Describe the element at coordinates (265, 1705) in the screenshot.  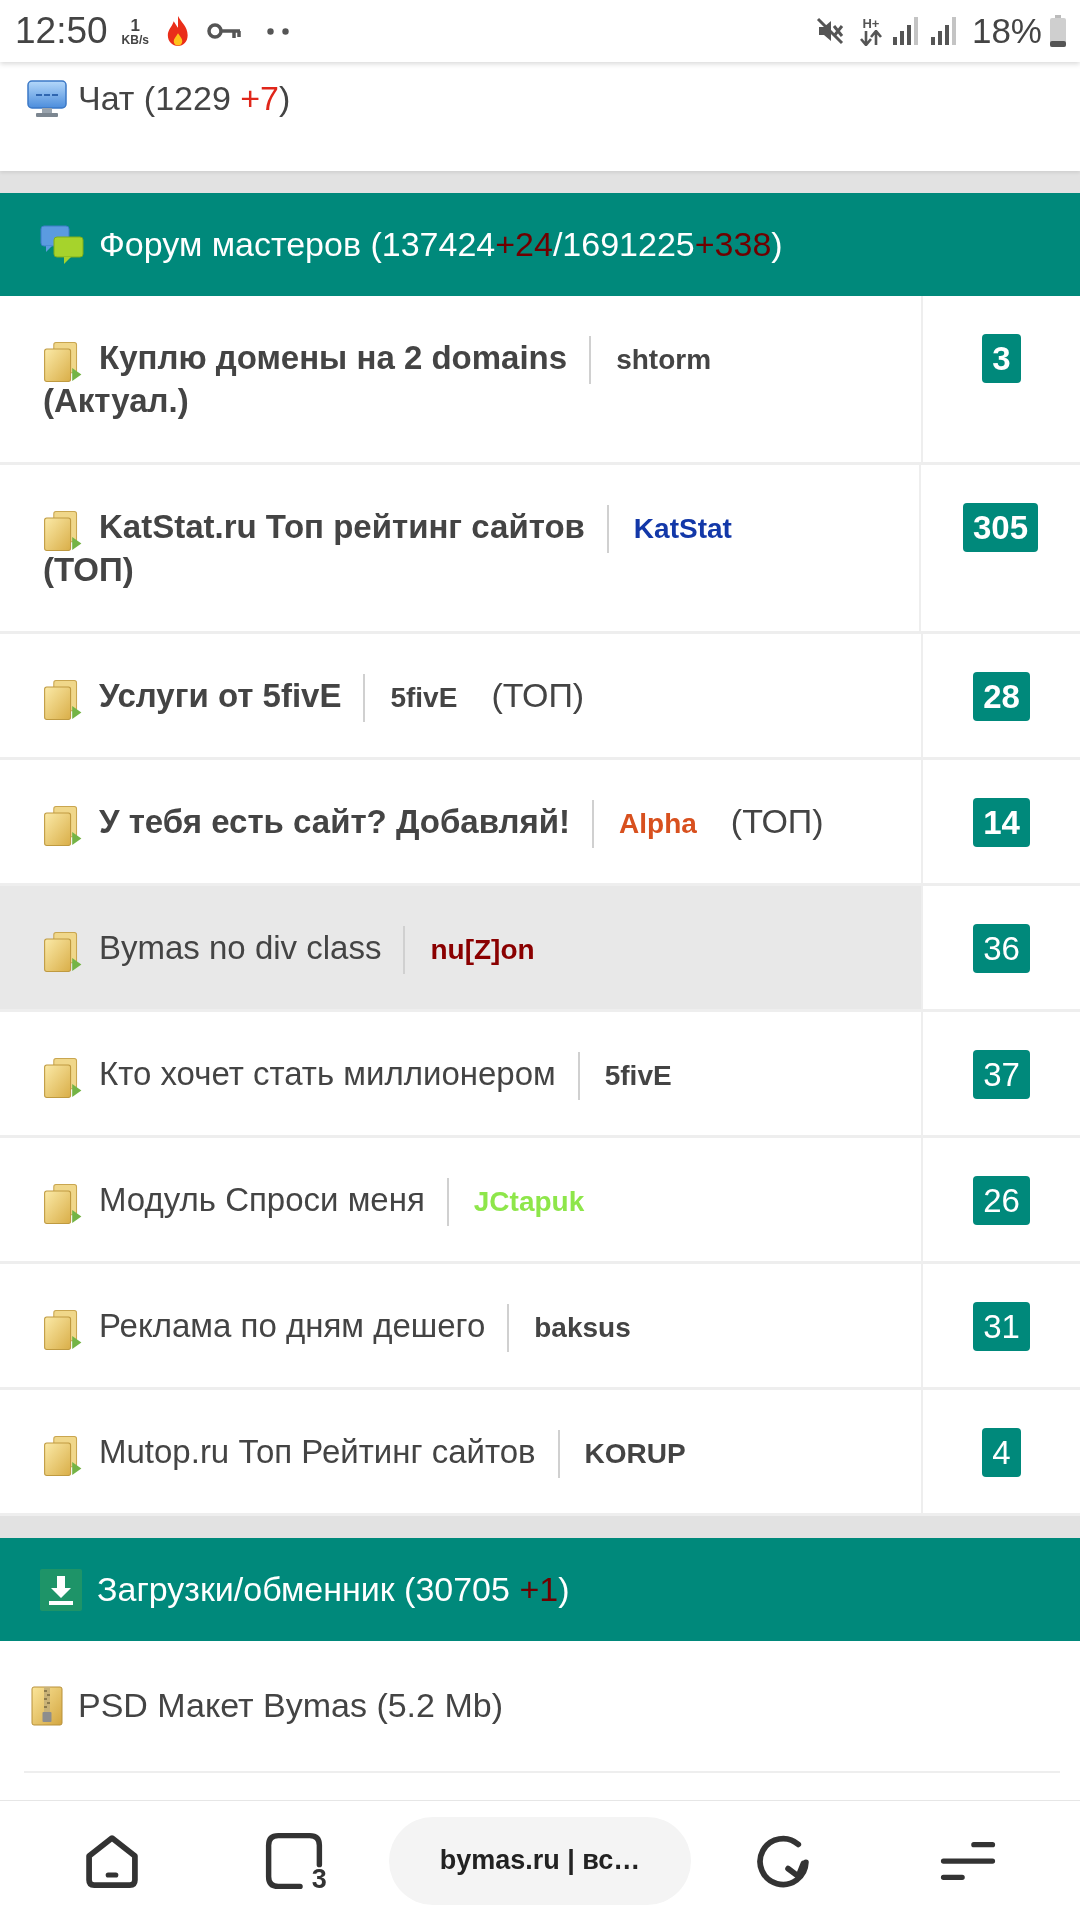
I see `file-link: PSD Макет Bymas (5.2 Mb)` at that location.